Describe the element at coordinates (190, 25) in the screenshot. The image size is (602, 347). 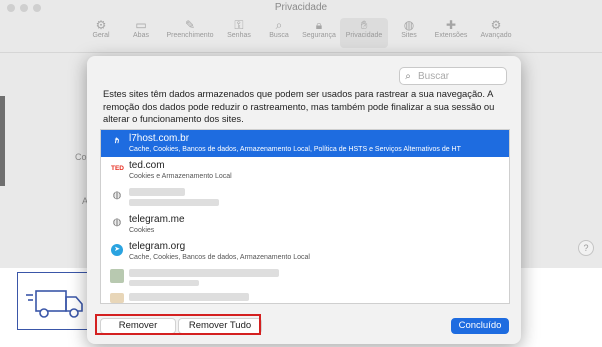
I see `autofill-icon: ✎` at that location.